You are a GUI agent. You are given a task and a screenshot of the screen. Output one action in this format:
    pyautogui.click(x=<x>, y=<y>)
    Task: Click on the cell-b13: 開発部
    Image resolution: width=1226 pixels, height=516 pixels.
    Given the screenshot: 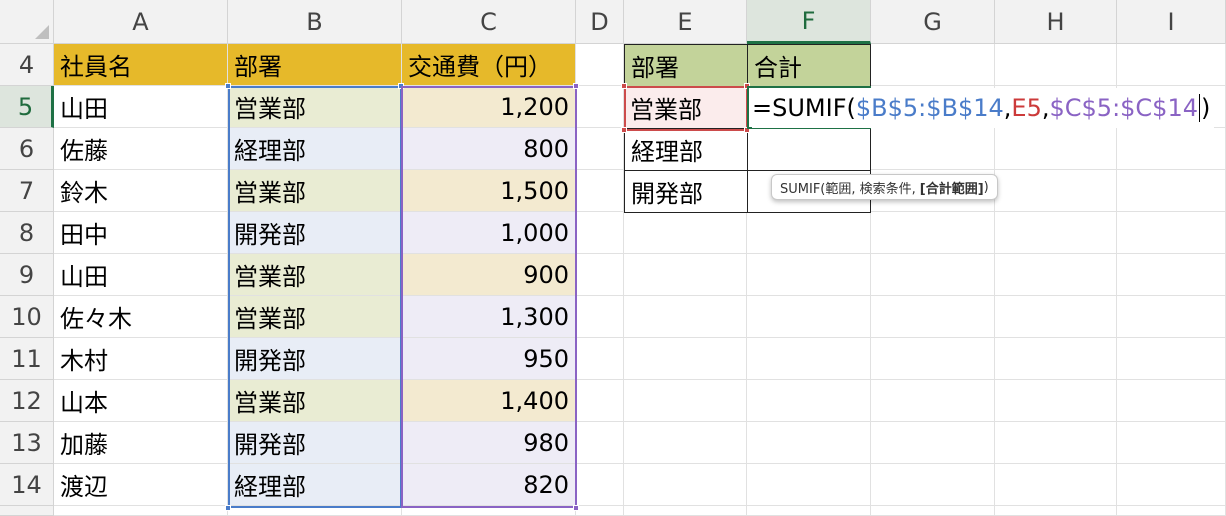 What is the action you would take?
    pyautogui.click(x=315, y=443)
    